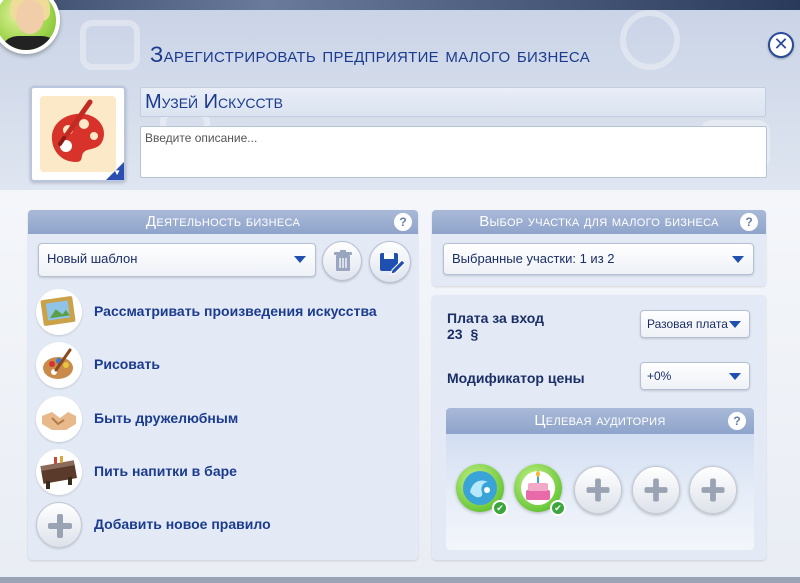  What do you see at coordinates (166, 418) in the screenshot?
I see `activity-label: Быть дружелюбным` at bounding box center [166, 418].